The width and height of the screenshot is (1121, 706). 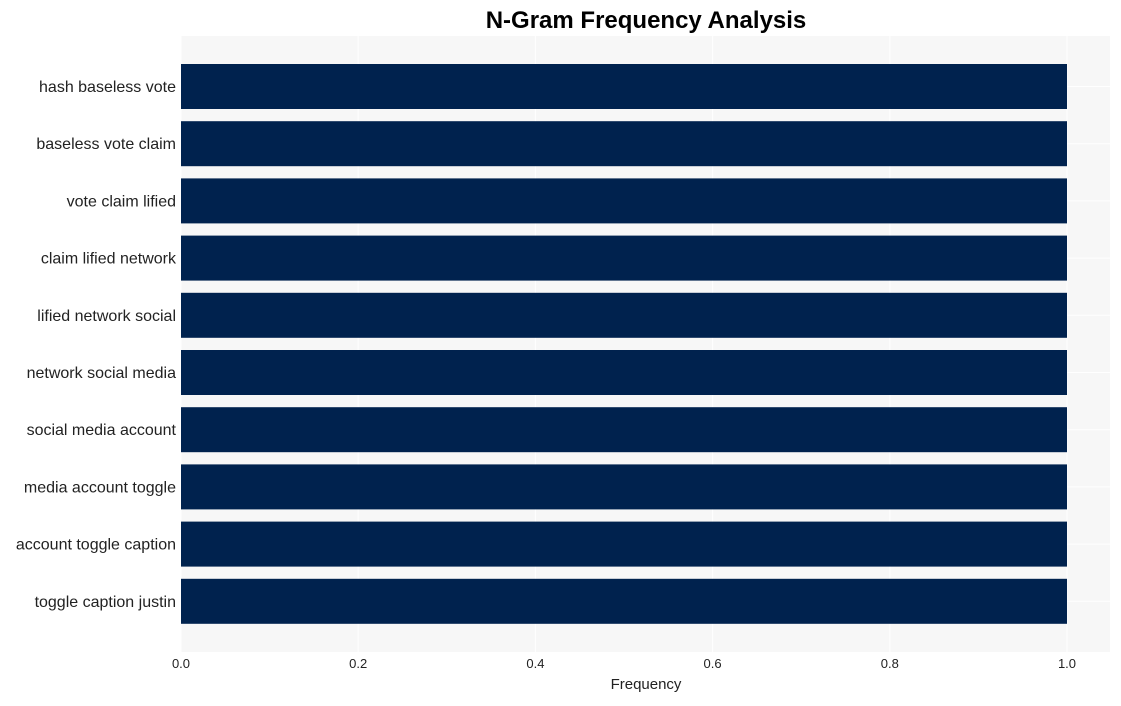 I want to click on chart-title: N-Gram Frequency Analysis, so click(x=646, y=20).